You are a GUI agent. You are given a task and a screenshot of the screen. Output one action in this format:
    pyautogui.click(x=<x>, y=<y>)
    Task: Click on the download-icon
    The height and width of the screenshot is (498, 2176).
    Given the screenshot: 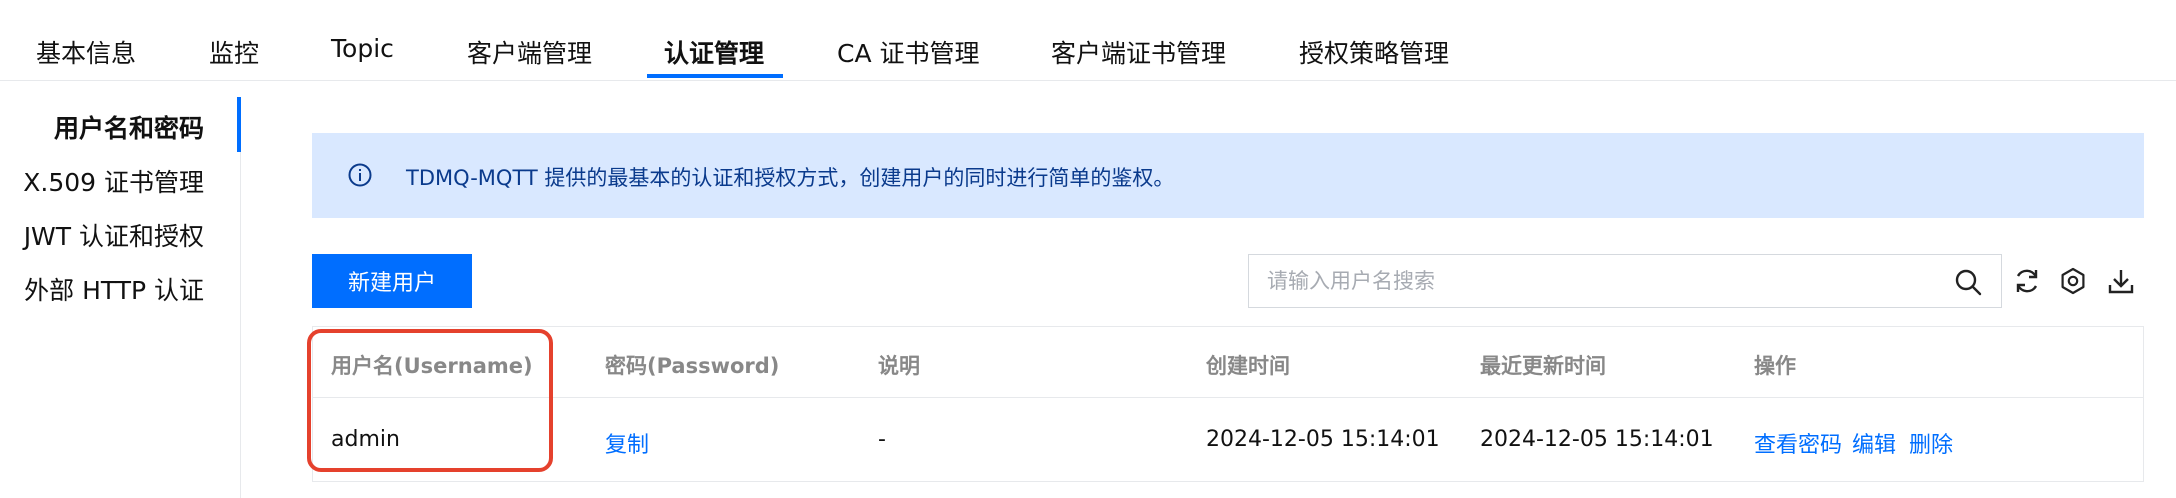 What is the action you would take?
    pyautogui.click(x=2121, y=281)
    